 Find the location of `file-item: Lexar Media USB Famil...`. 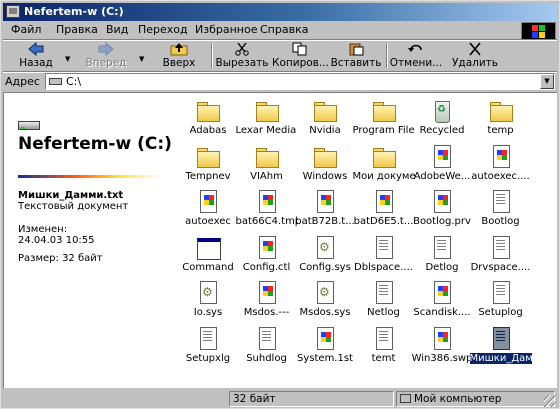

file-item: Lexar Media USB Famil... is located at coordinates (267, 120).